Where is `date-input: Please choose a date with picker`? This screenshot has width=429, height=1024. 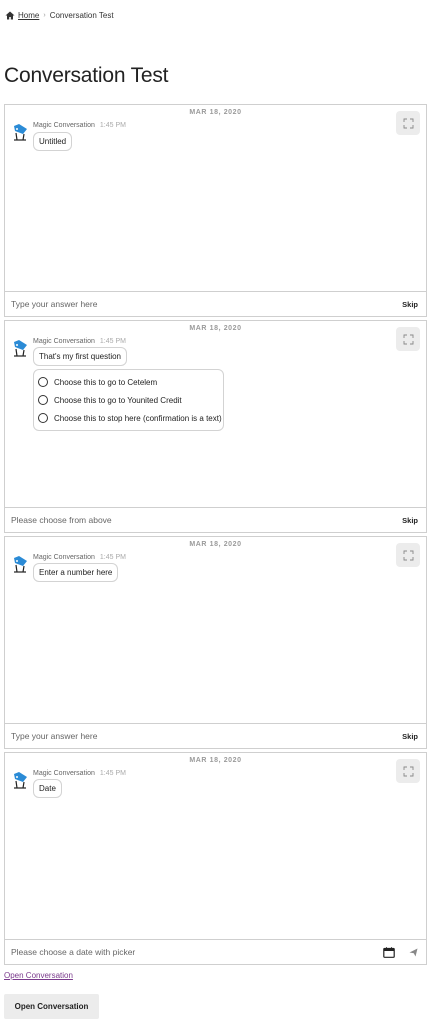 date-input: Please choose a date with picker is located at coordinates (73, 952).